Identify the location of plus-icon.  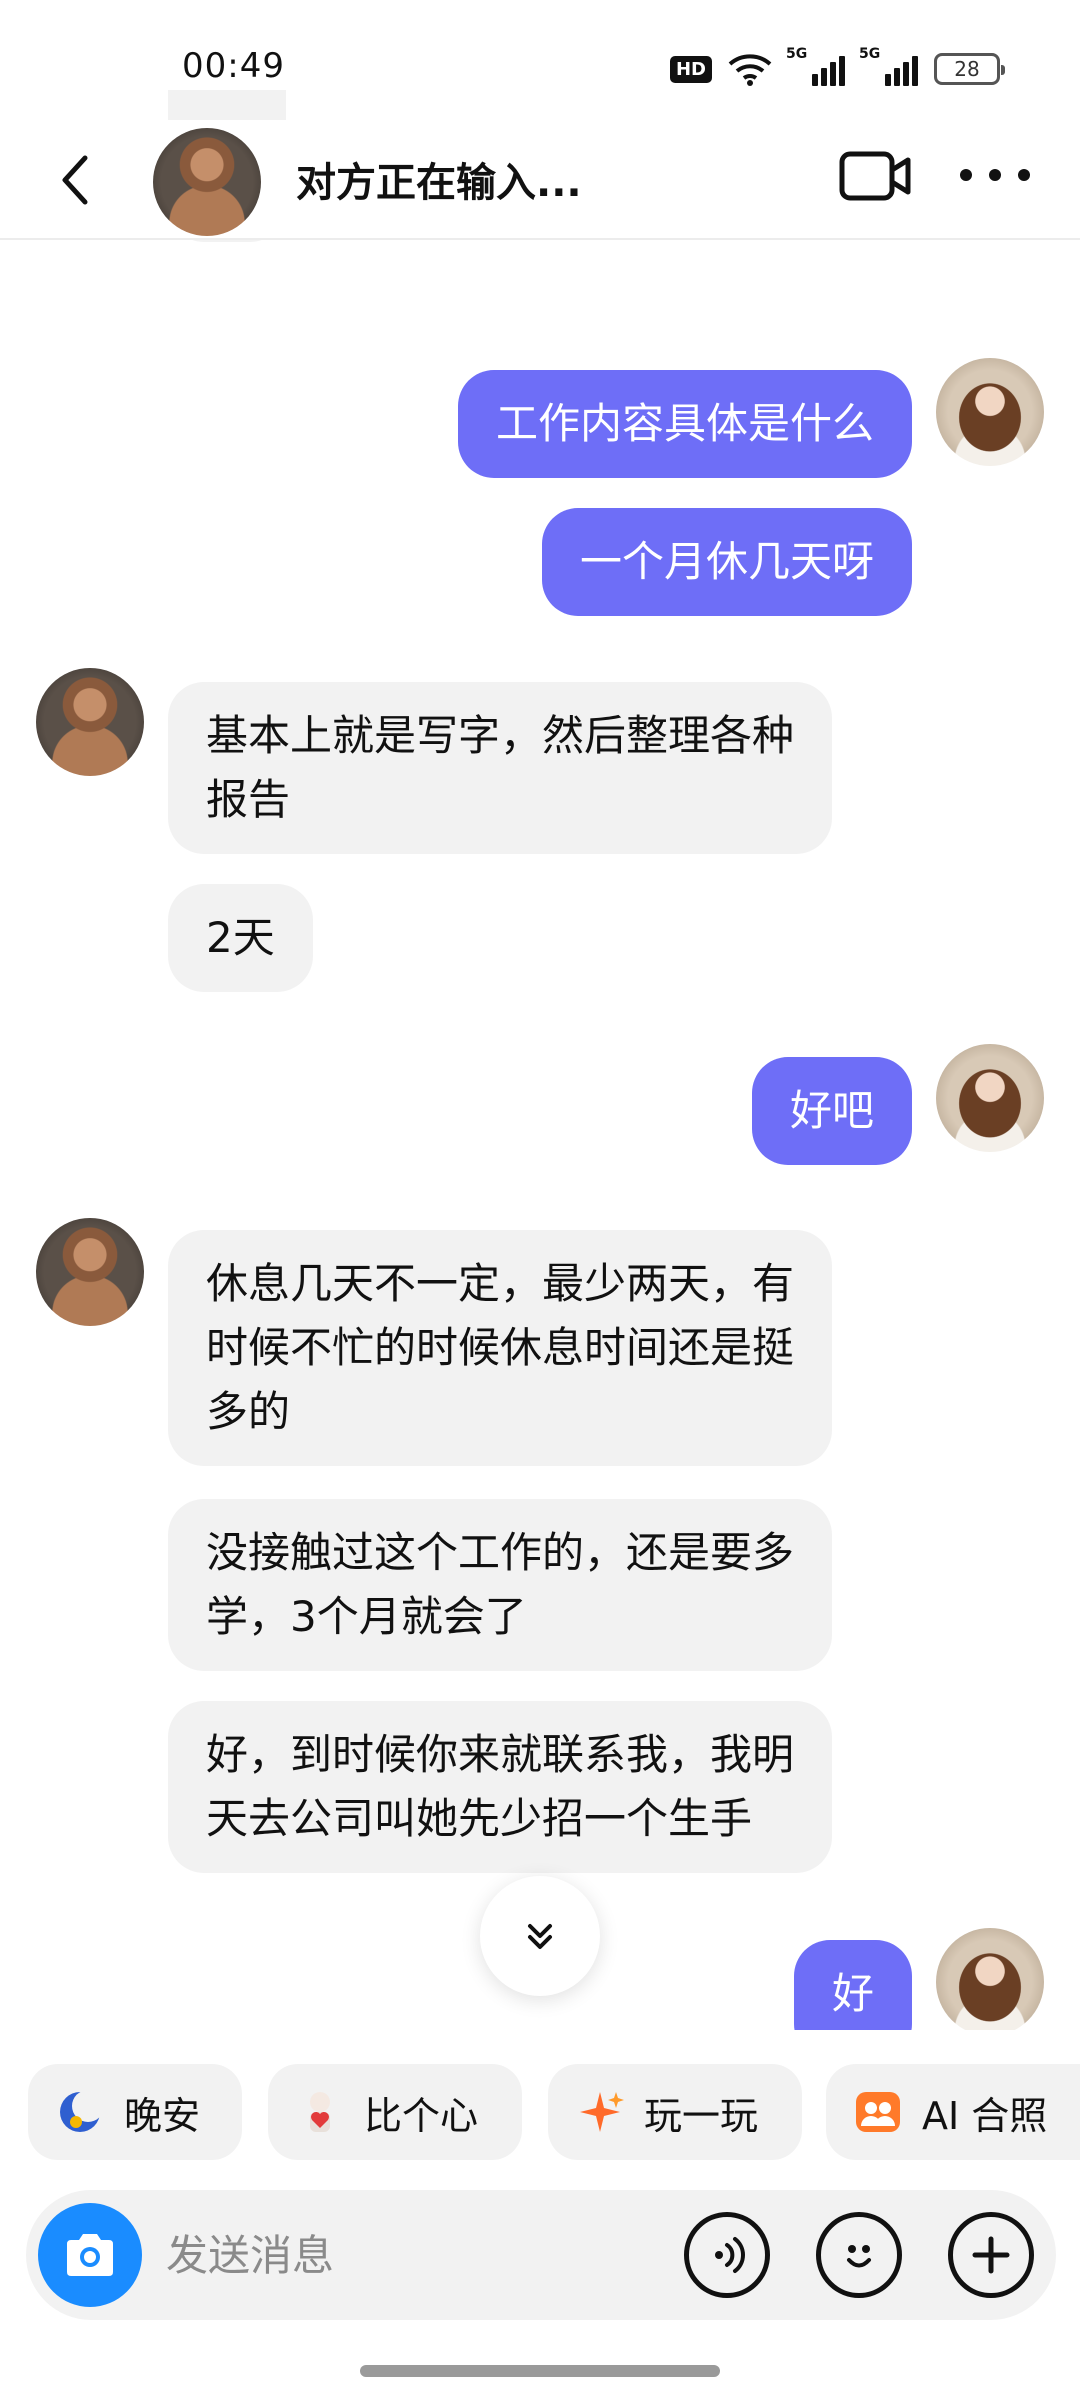
(991, 2255).